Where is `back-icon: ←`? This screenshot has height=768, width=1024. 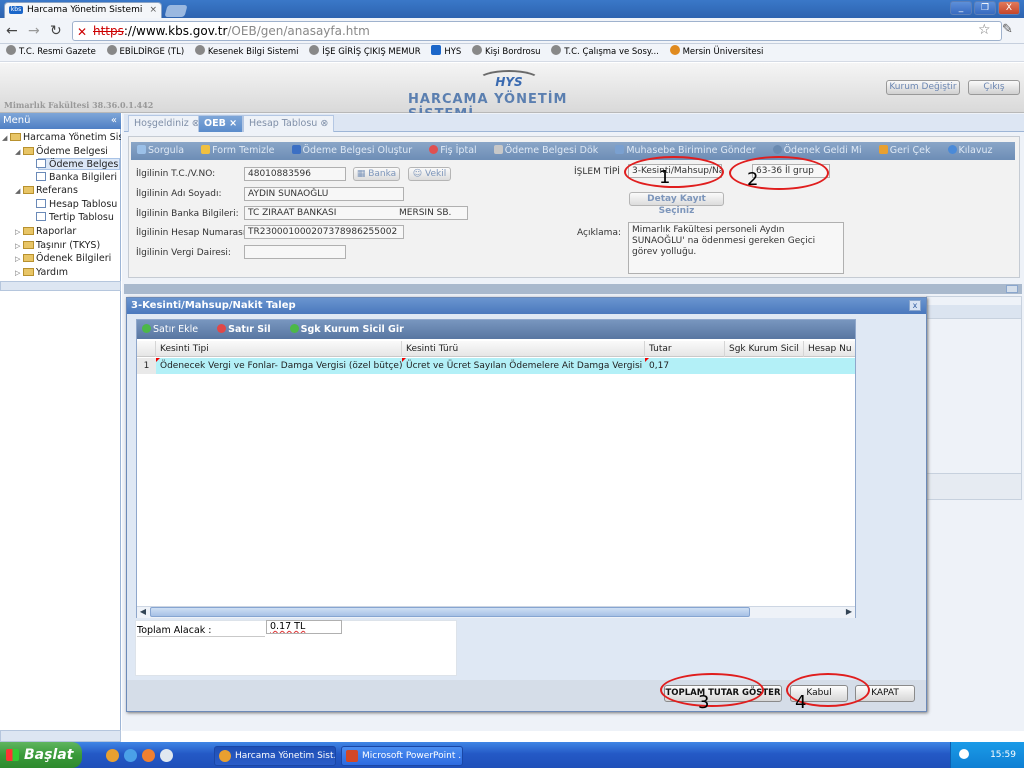 back-icon: ← is located at coordinates (12, 31).